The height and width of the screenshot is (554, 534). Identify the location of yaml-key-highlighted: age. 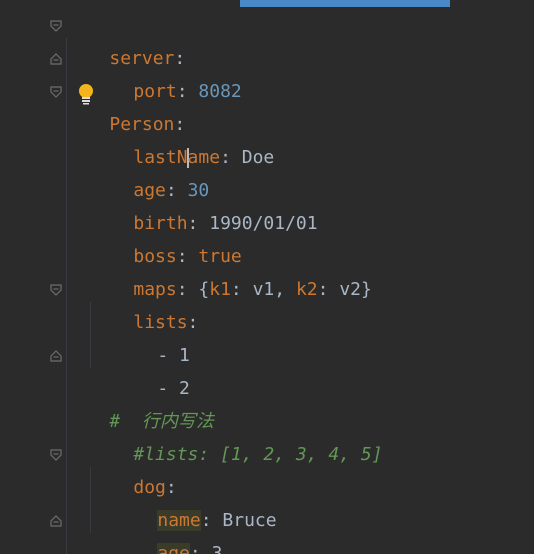
(173, 548).